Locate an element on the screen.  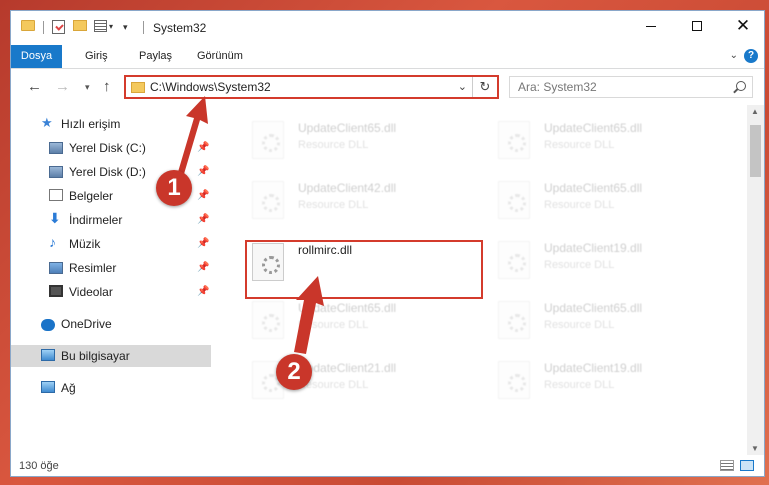
step-2-badge: 2 is located at coordinates (294, 372).